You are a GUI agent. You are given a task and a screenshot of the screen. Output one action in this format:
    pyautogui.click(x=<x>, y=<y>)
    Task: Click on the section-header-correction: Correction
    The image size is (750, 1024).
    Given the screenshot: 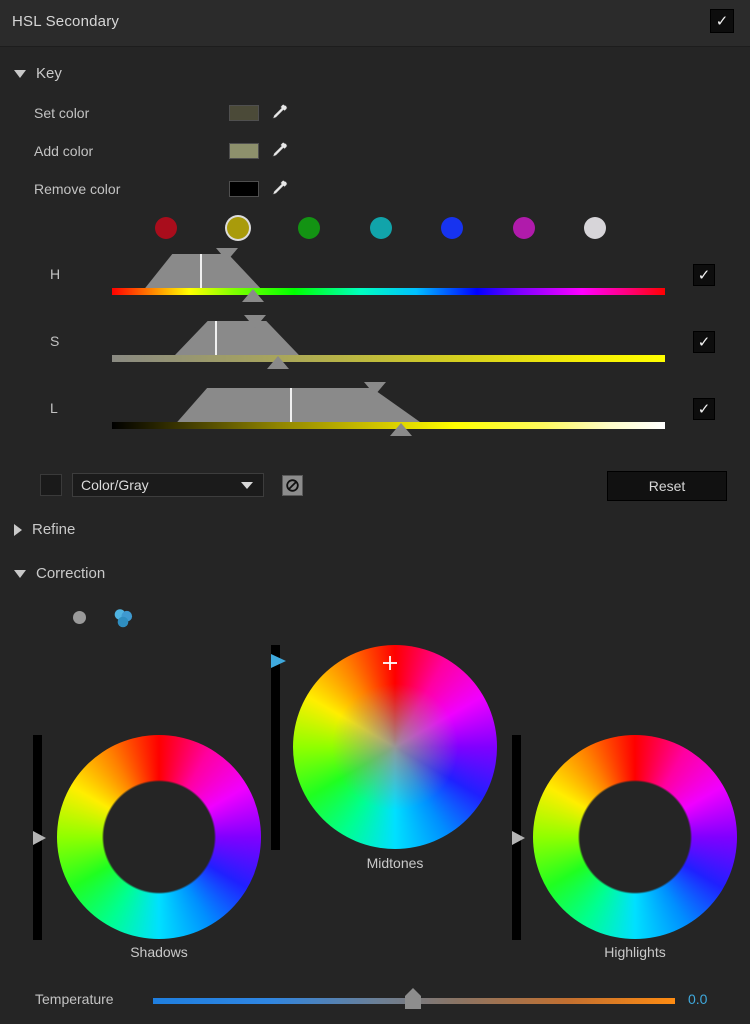 What is the action you would take?
    pyautogui.click(x=59, y=573)
    